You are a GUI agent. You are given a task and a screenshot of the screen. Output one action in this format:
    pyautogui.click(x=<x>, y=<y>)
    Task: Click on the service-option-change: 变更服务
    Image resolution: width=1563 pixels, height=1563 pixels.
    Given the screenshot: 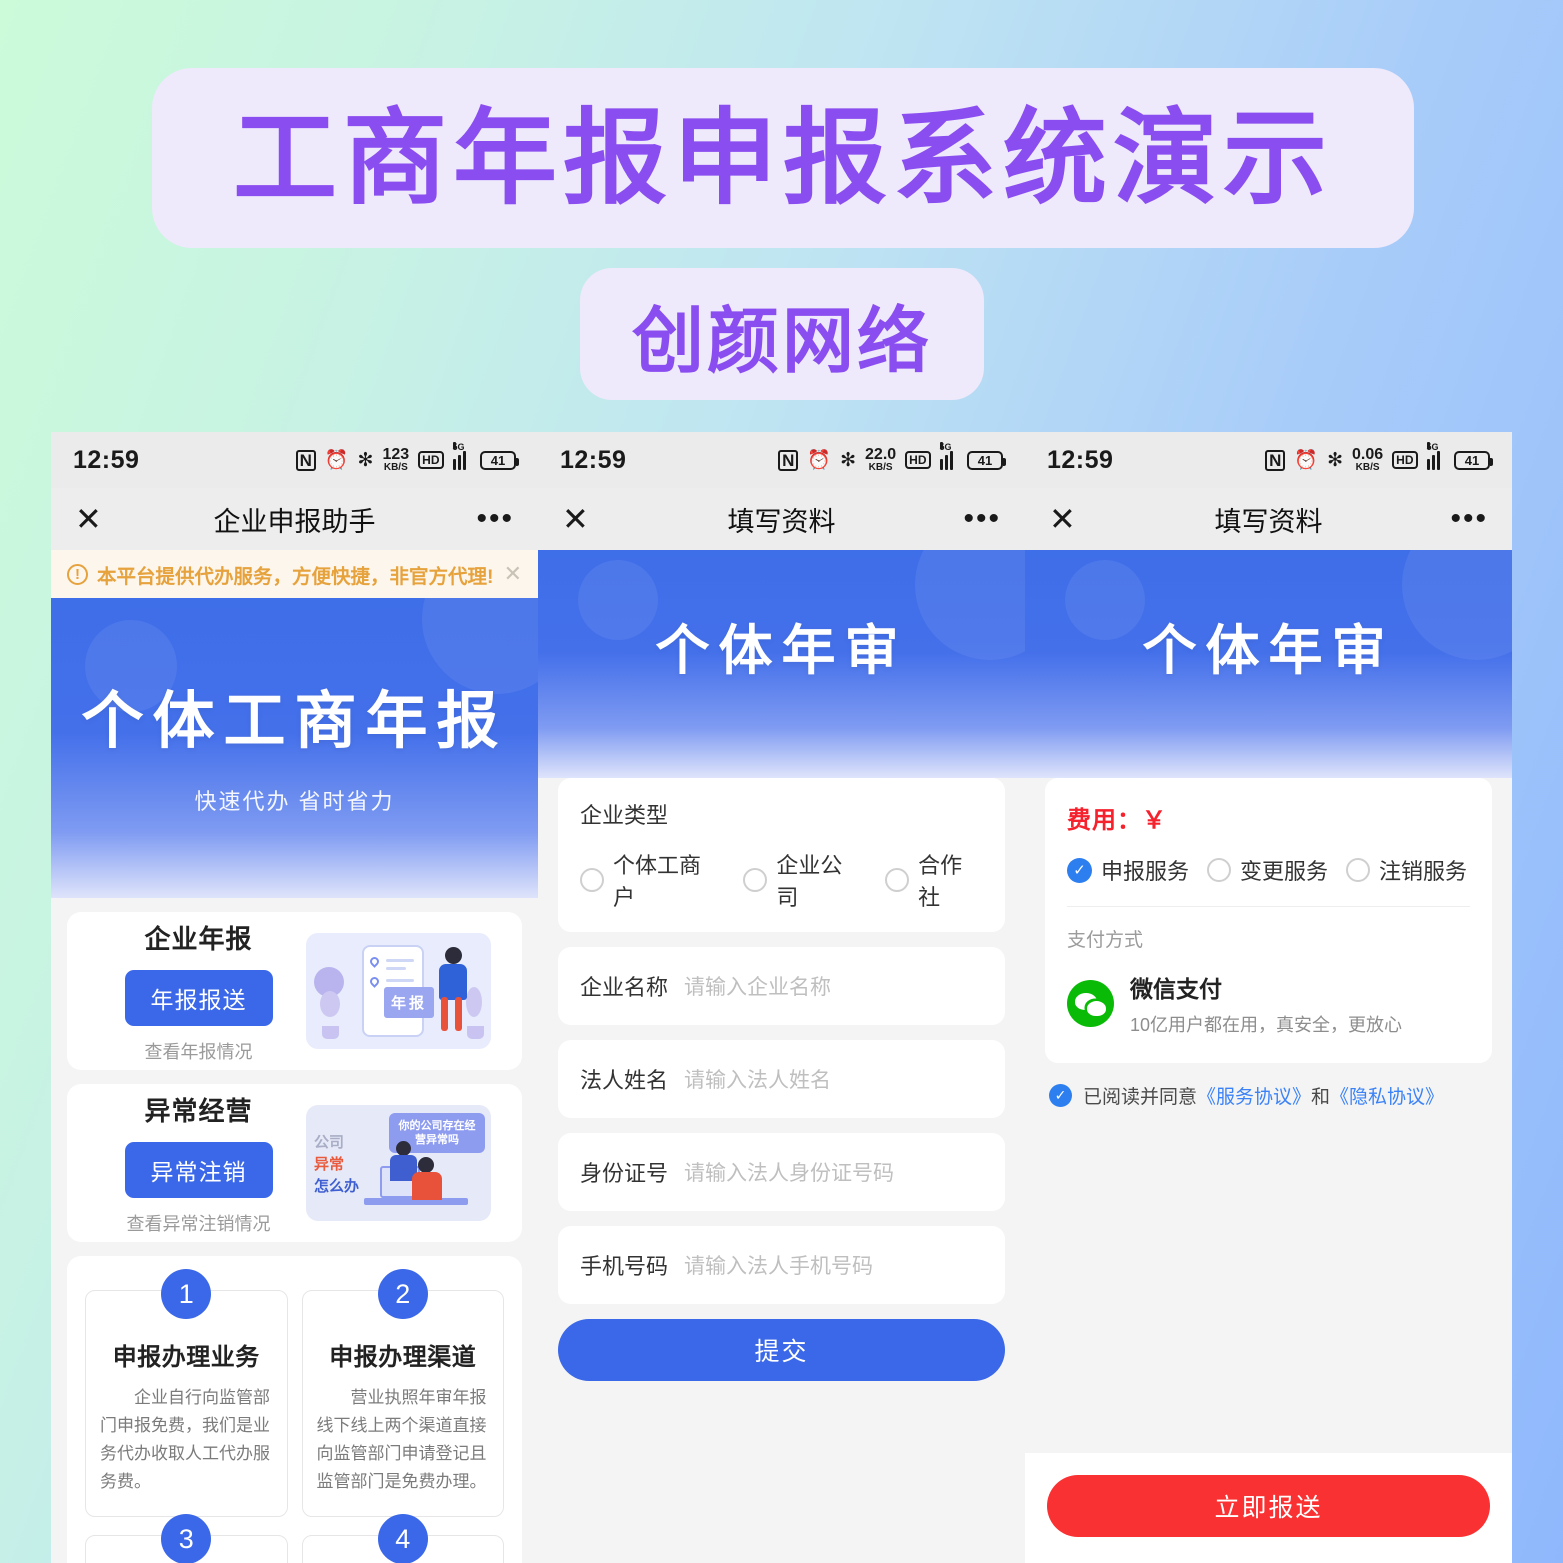 What is the action you would take?
    pyautogui.click(x=1267, y=870)
    